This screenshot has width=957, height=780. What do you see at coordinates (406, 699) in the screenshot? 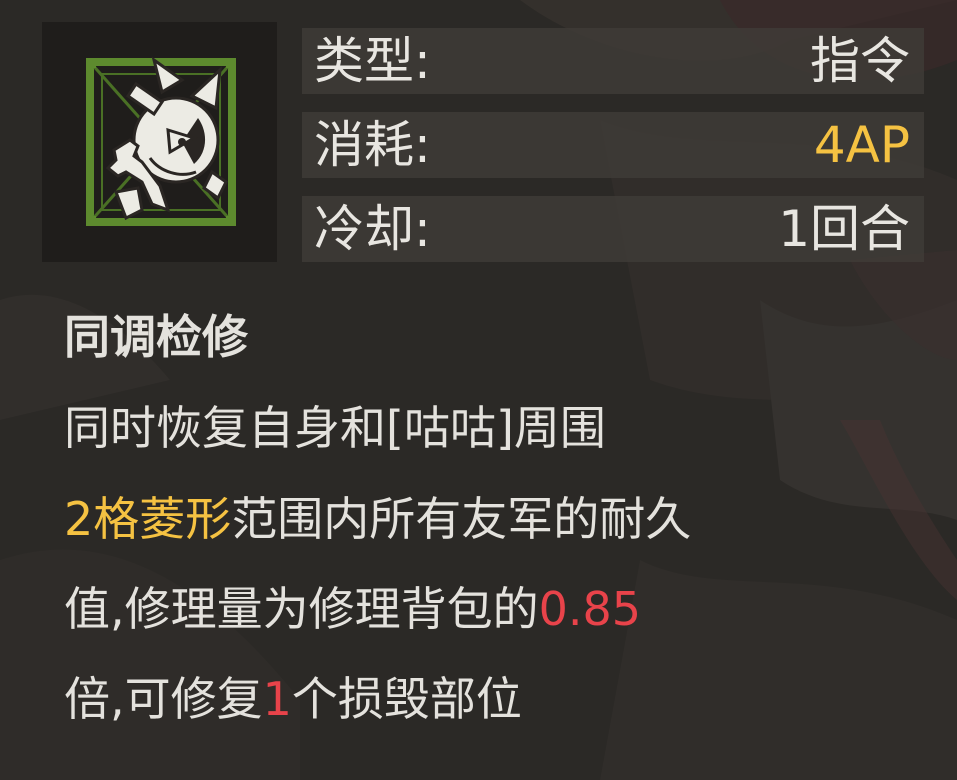
I see `description-line-4-rest: 个损毁部位` at bounding box center [406, 699].